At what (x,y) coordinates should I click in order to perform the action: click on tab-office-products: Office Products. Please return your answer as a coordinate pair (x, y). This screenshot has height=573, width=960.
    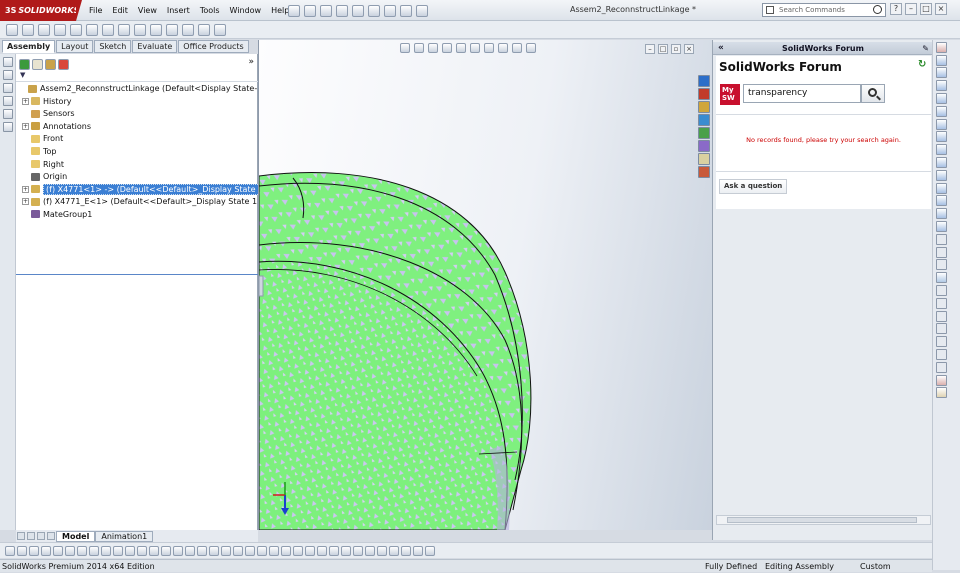
    Looking at the image, I should click on (213, 46).